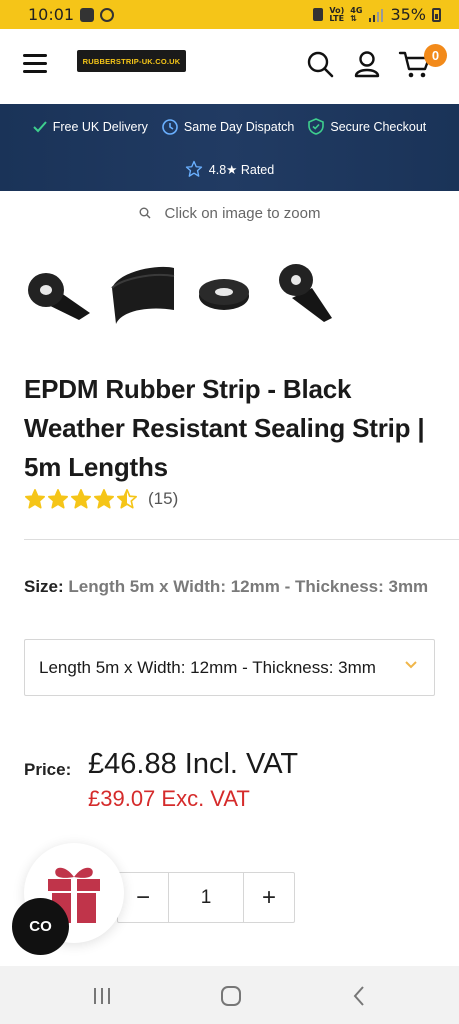 Image resolution: width=459 pixels, height=1024 pixels. I want to click on quantity-decrease-button: −, so click(143, 897).